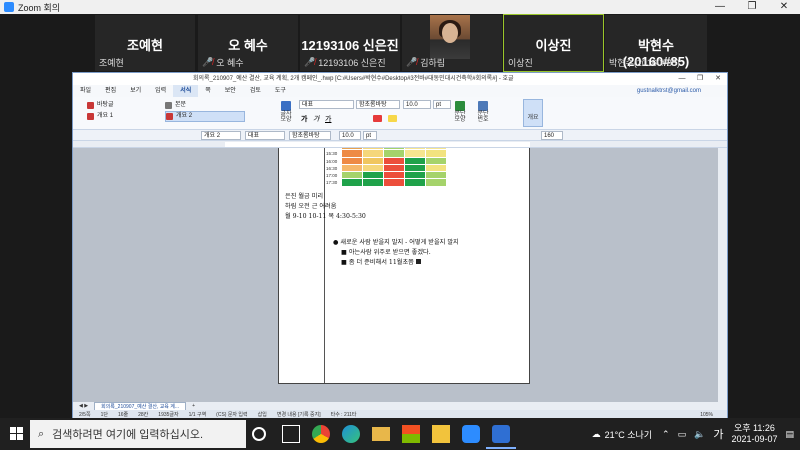 This screenshot has height=450, width=800. I want to click on task-view-icon, so click(291, 434).